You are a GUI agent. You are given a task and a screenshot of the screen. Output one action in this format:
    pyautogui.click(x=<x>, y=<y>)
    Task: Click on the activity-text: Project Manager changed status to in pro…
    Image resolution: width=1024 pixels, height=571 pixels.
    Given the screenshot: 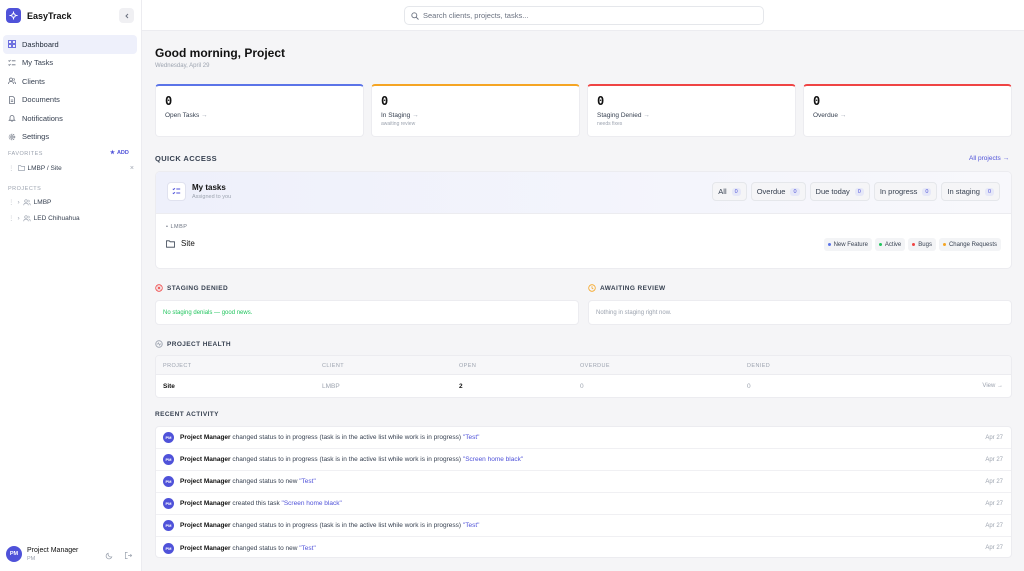 What is the action you would take?
    pyautogui.click(x=330, y=525)
    